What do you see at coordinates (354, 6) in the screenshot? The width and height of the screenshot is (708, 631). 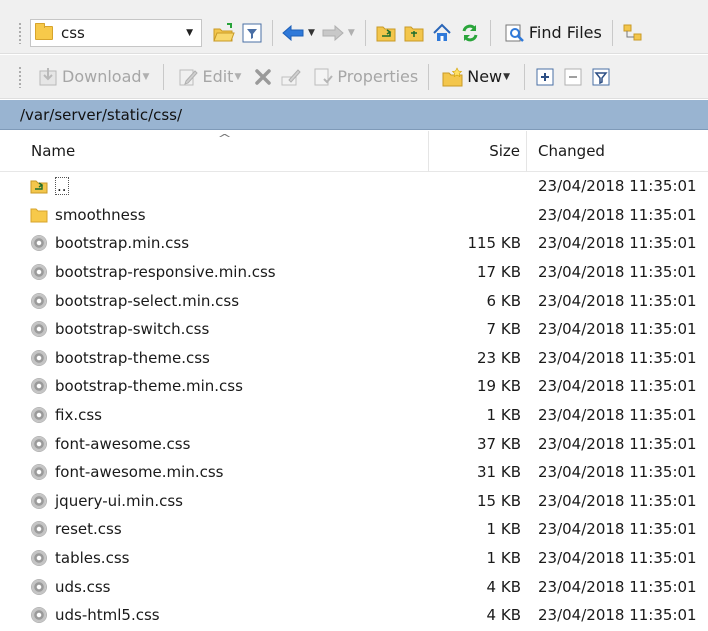 I see `window-top-strip` at bounding box center [354, 6].